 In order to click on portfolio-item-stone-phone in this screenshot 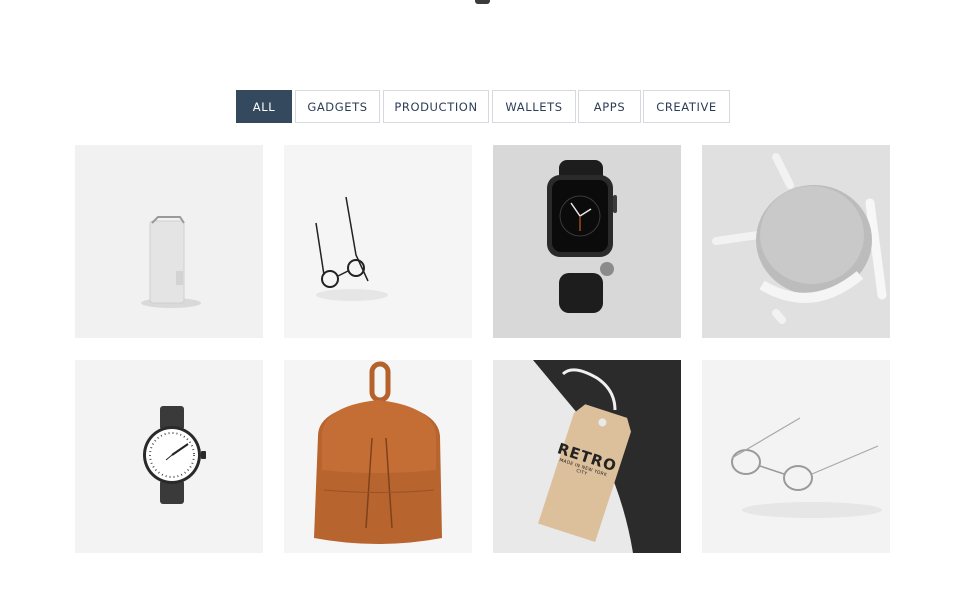, I will do `click(169, 241)`.